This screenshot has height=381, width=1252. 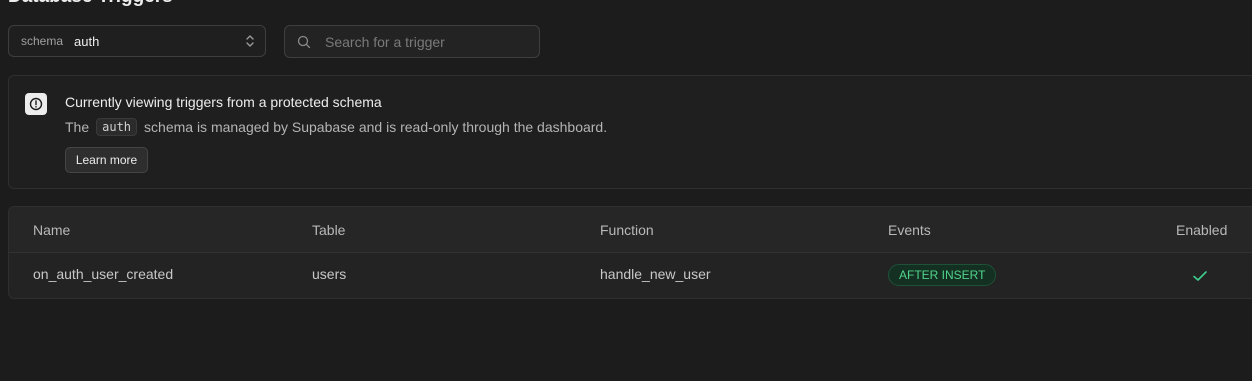 I want to click on column-header-enabled: Enabled, so click(x=1202, y=230).